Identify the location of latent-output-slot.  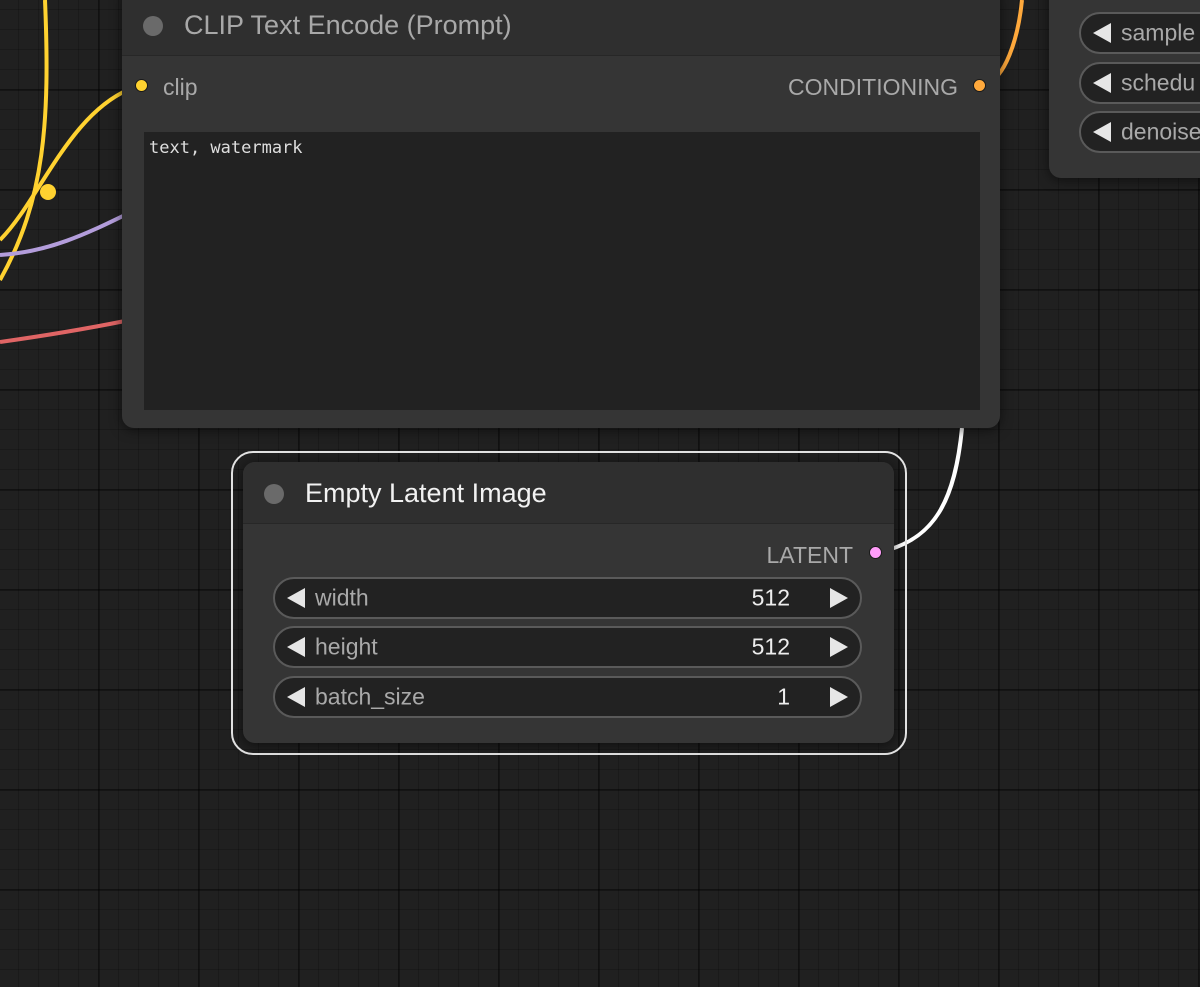
(875, 552).